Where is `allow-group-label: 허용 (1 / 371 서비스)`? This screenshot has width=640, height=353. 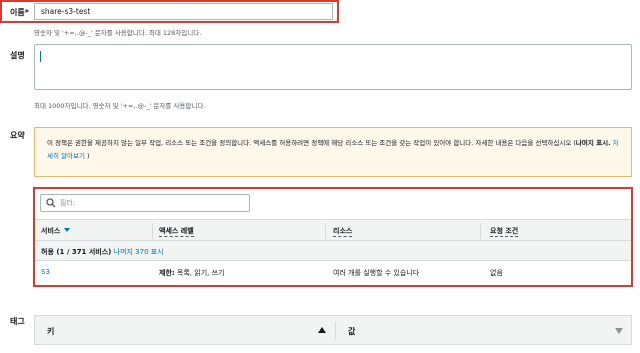 allow-group-label: 허용 (1 / 371 서비스) is located at coordinates (76, 252).